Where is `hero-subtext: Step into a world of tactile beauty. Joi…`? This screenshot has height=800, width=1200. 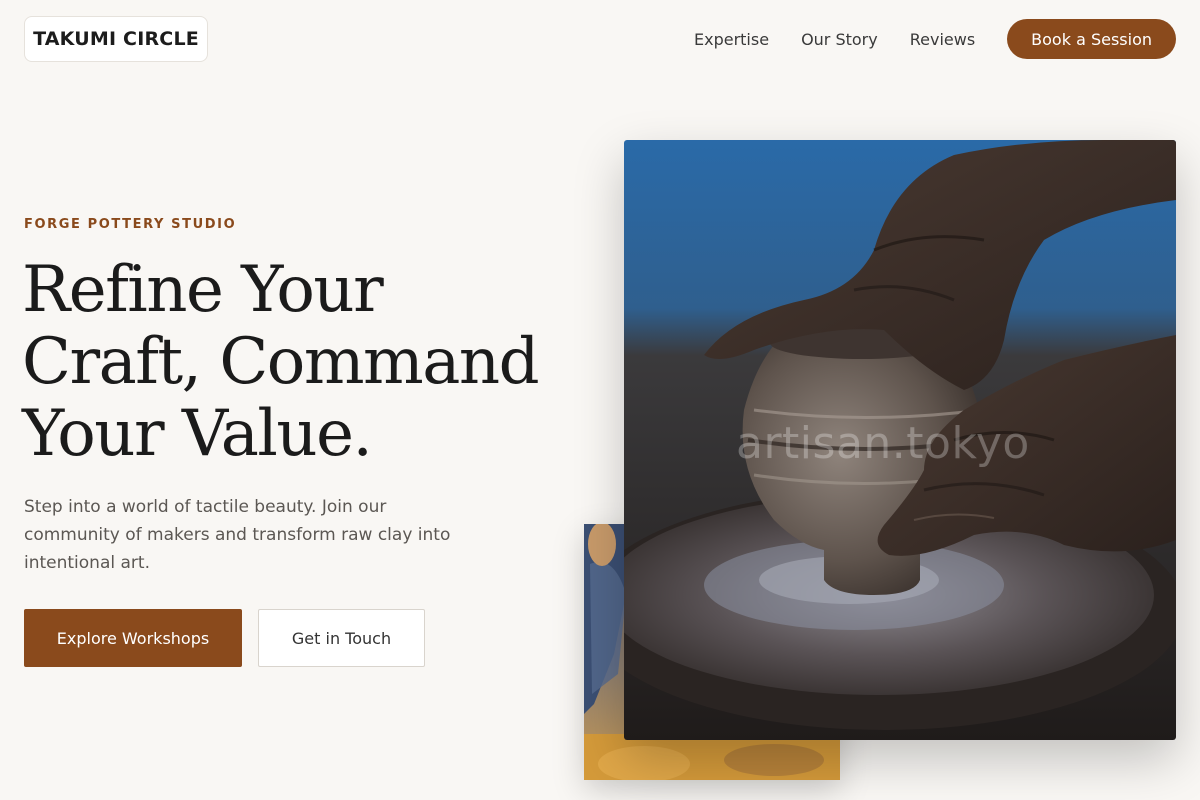
hero-subtext: Step into a world of tactile beauty. Joi… is located at coordinates (237, 535).